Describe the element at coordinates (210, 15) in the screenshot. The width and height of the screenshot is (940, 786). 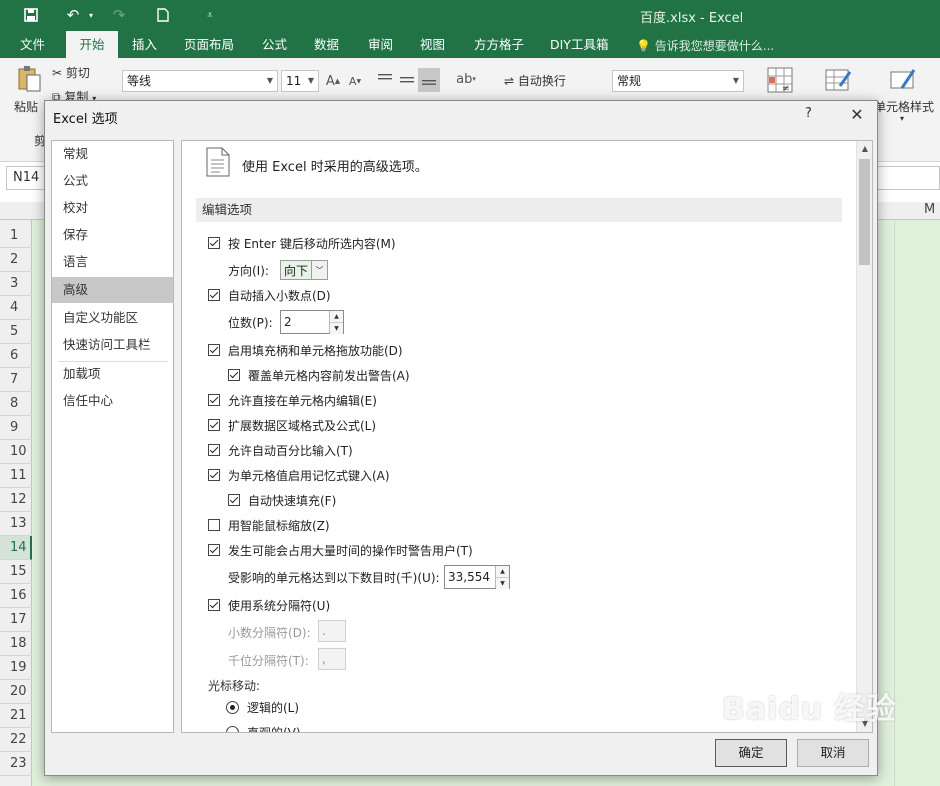
I see `customize-toolbar-icon: ⩡` at that location.